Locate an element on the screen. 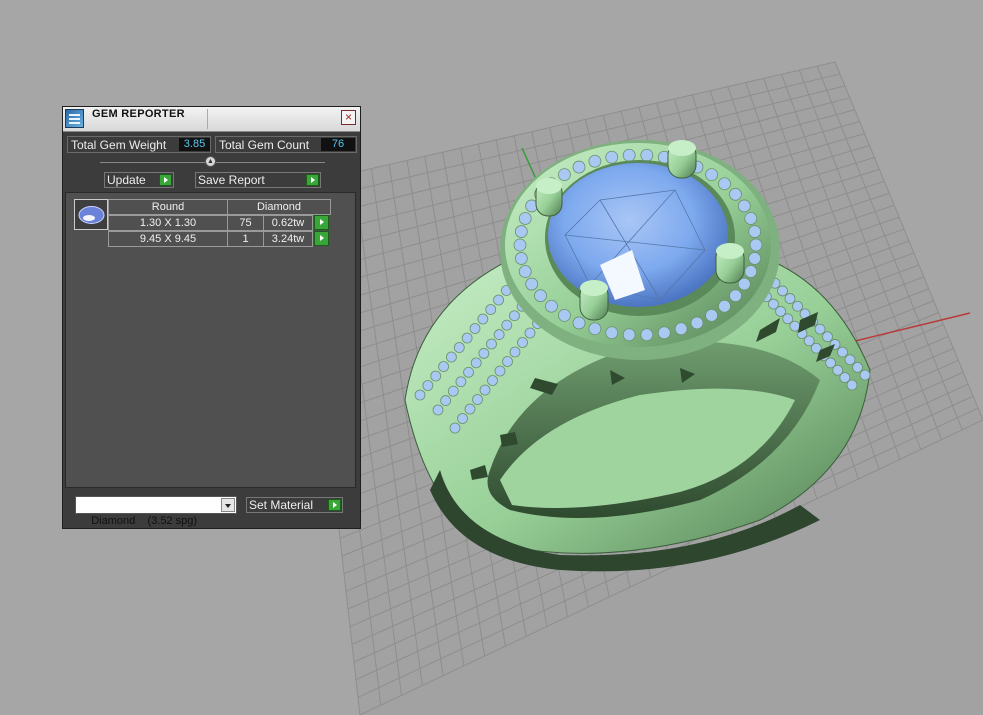 The image size is (983, 715). total-gem-count-field: Total Gem Count 76 is located at coordinates (286, 144).